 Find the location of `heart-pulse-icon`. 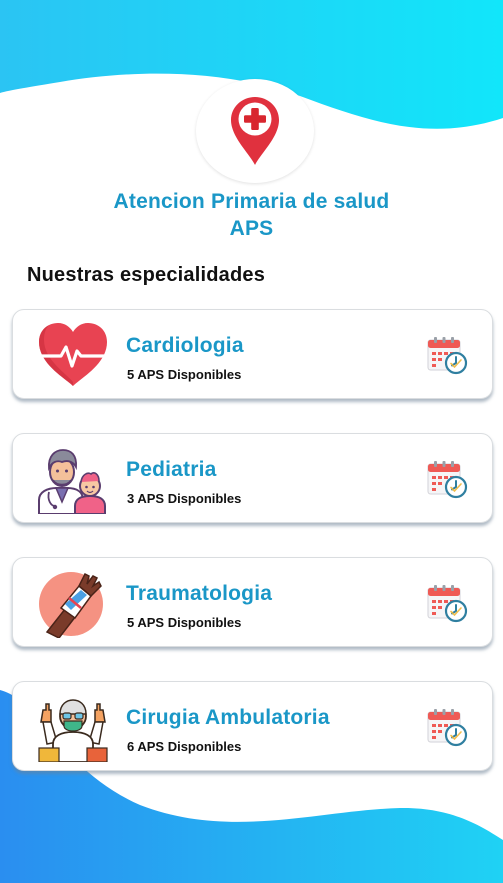

heart-pulse-icon is located at coordinates (73, 354).